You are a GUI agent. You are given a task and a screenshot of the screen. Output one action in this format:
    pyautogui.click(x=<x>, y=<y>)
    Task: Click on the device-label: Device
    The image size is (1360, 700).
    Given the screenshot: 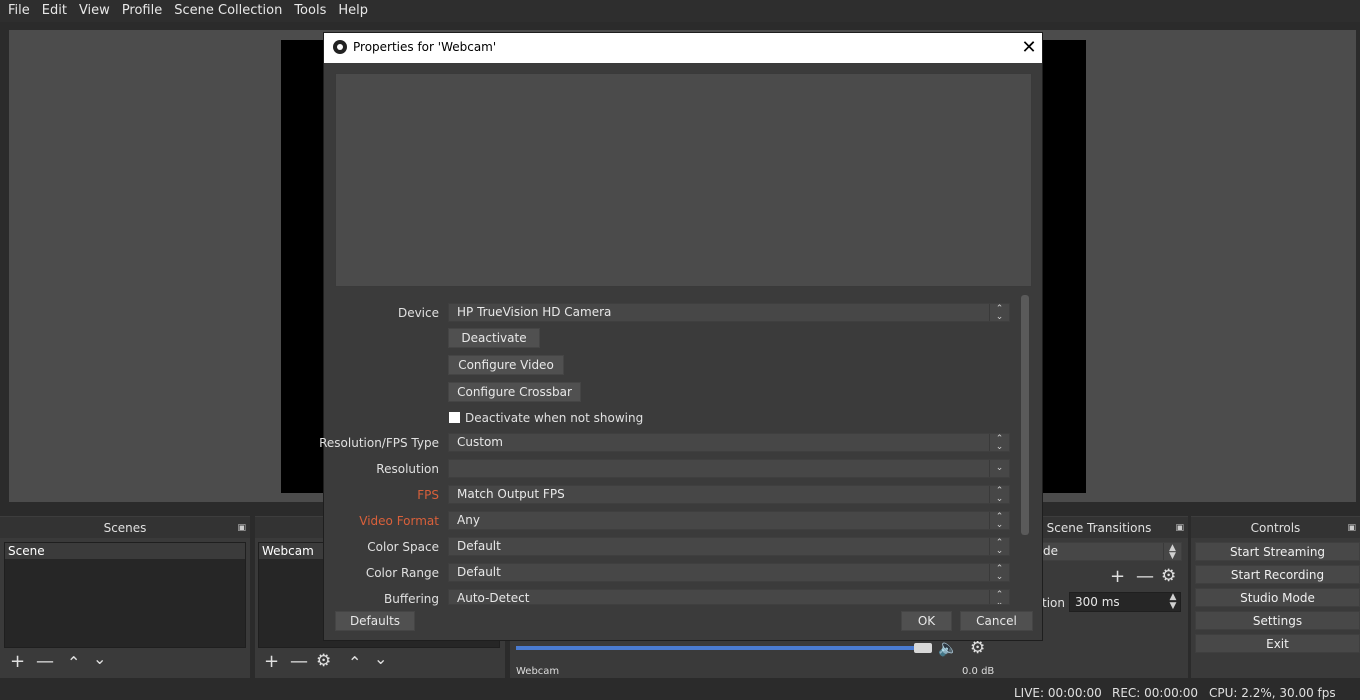 What is the action you would take?
    pyautogui.click(x=418, y=313)
    